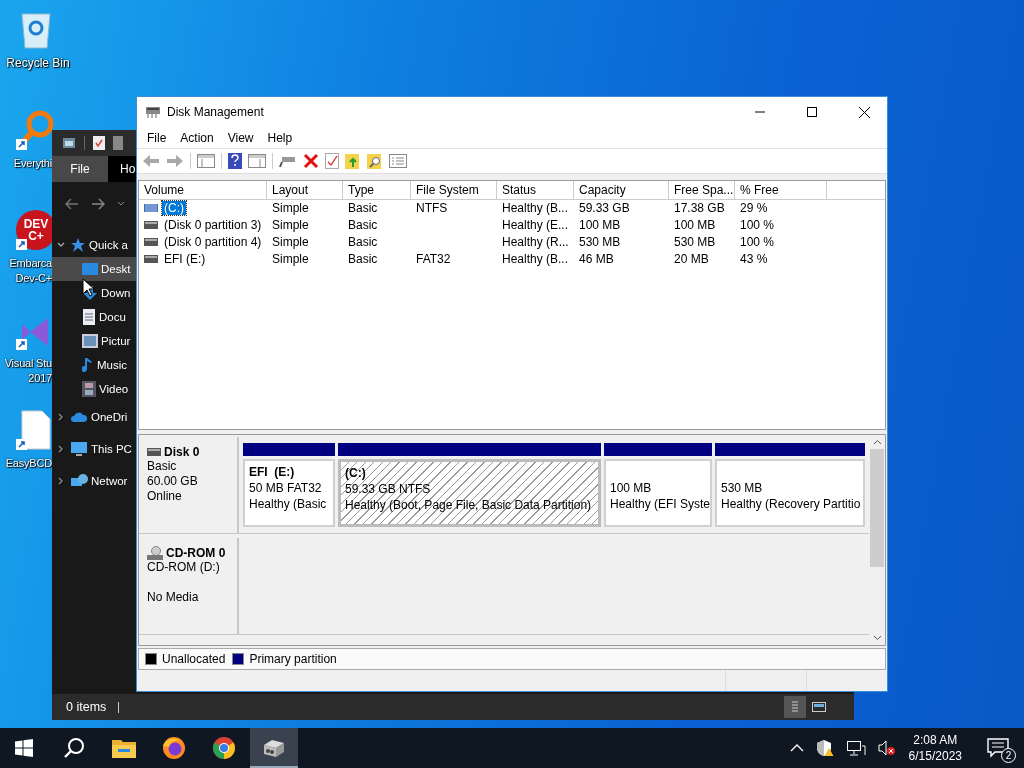  What do you see at coordinates (469, 504) in the screenshot?
I see `partition-detail: Healthy (Boot, Page File, Basic Data Partition)` at bounding box center [469, 504].